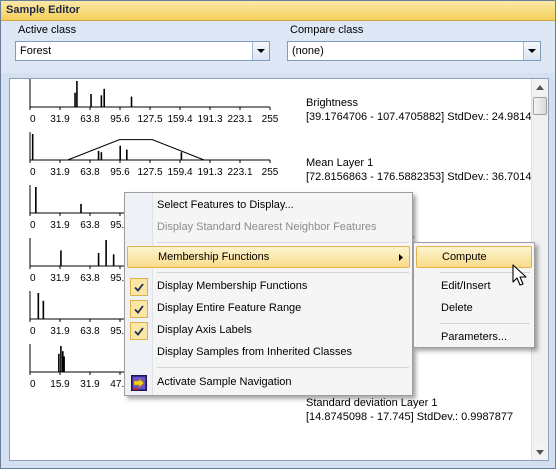  Describe the element at coordinates (278, 47) in the screenshot. I see `class-selection-panel: Active class Forest Compare class (none)` at that location.